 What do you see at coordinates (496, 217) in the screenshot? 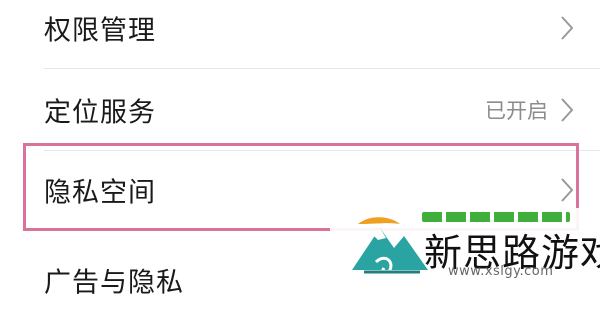
I see `watermark-green-band` at bounding box center [496, 217].